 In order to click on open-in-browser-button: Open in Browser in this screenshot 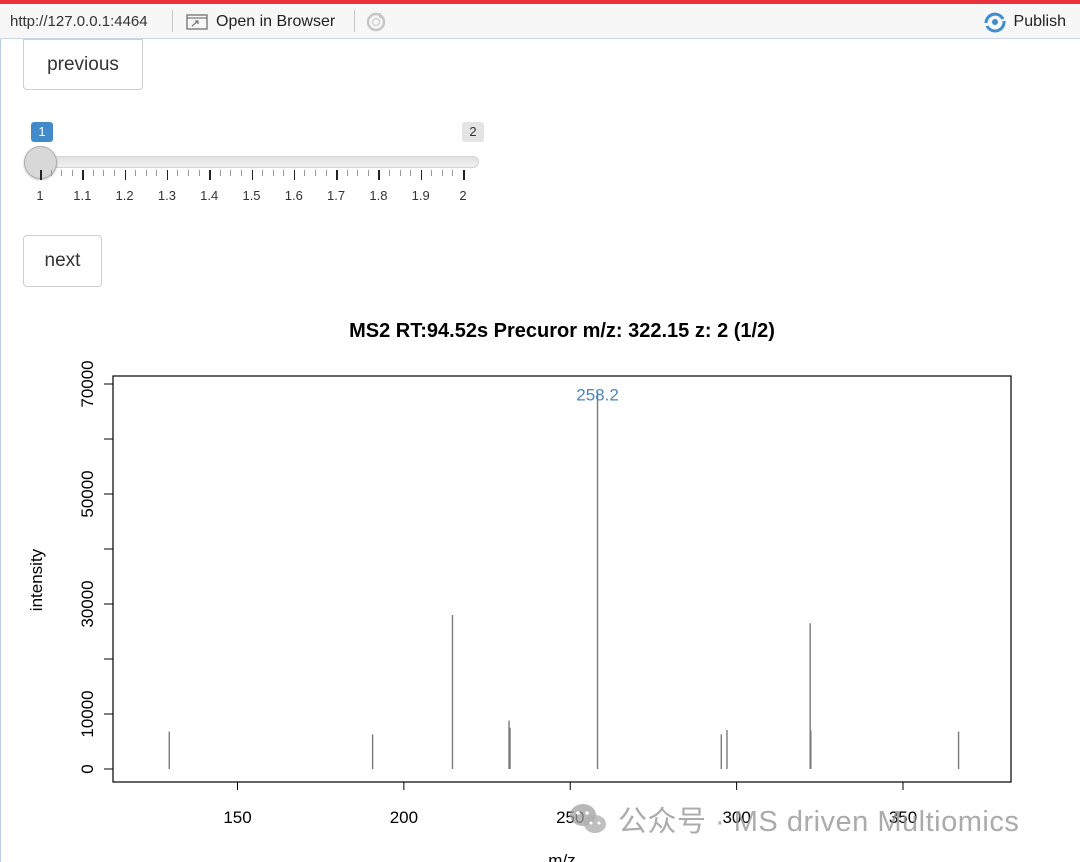, I will do `click(260, 22)`.